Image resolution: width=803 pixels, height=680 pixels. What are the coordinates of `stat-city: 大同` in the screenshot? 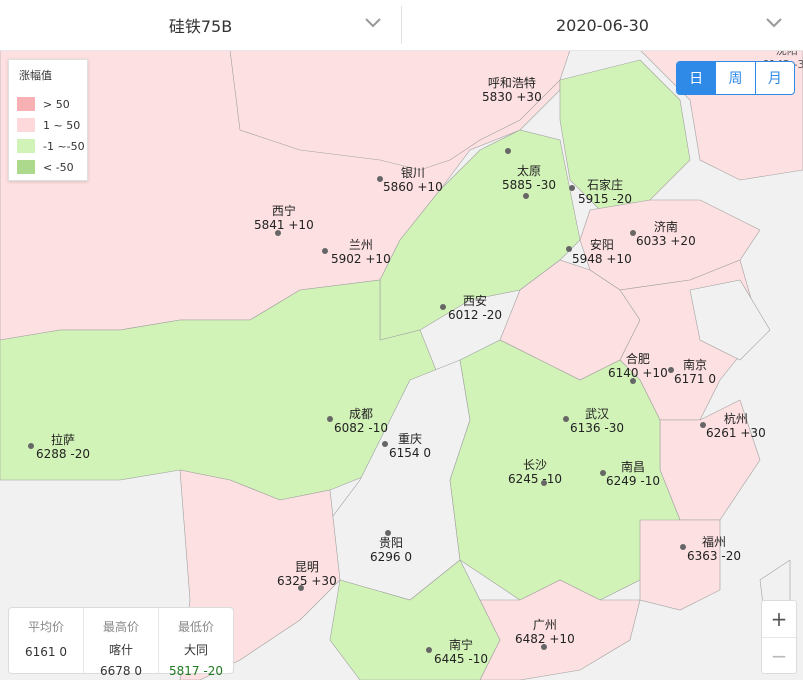 It's located at (195, 650).